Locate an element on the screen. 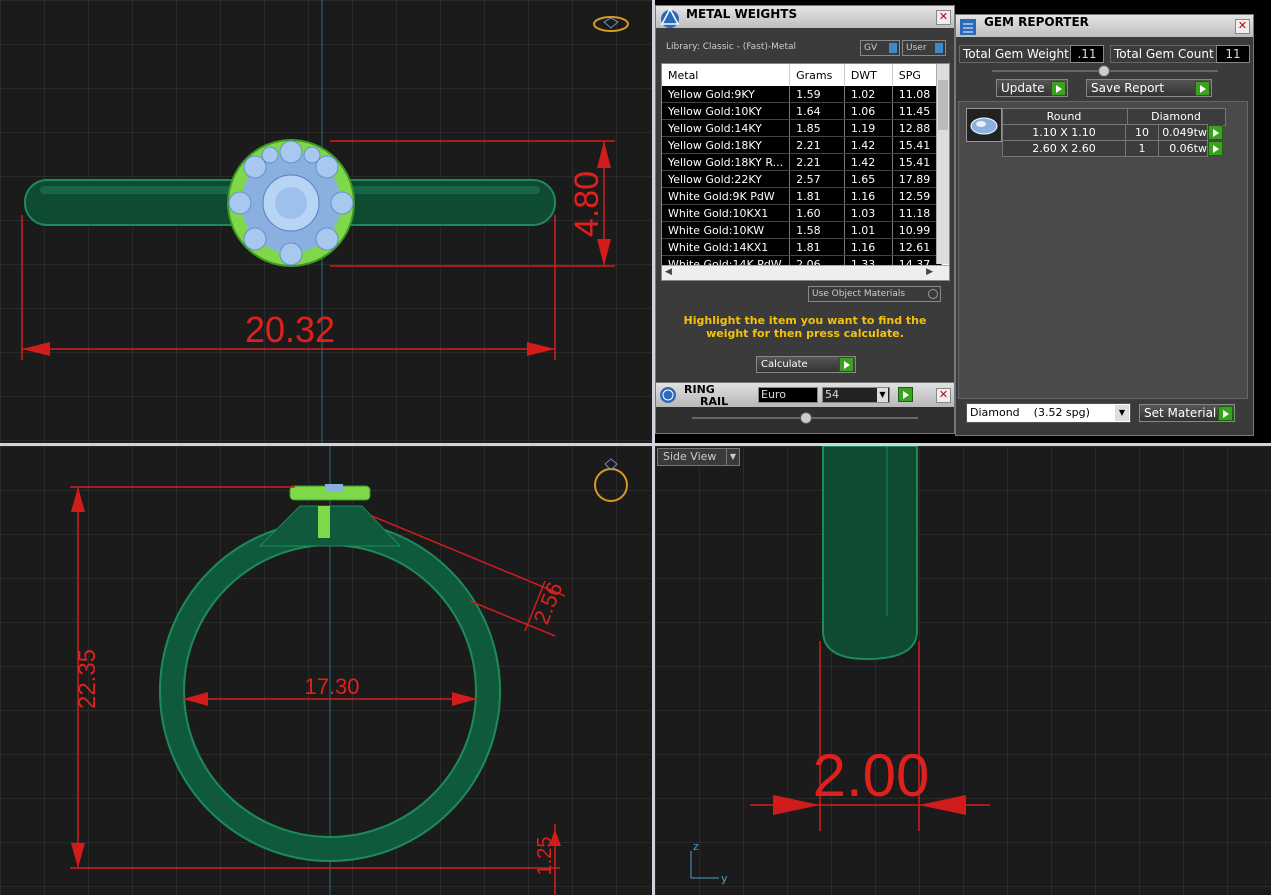 This screenshot has height=895, width=1271. metal-row: Yellow Gold:22KY 2.57 1.65 17.89 is located at coordinates (802, 179).